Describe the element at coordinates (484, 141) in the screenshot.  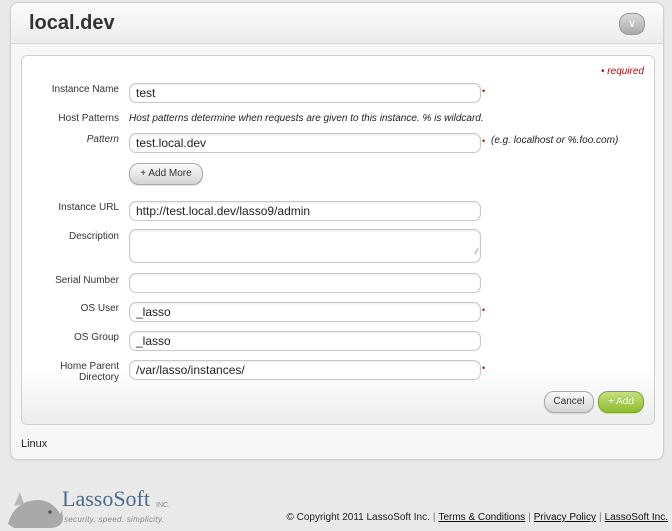
I see `pattern-required-mark: •` at that location.